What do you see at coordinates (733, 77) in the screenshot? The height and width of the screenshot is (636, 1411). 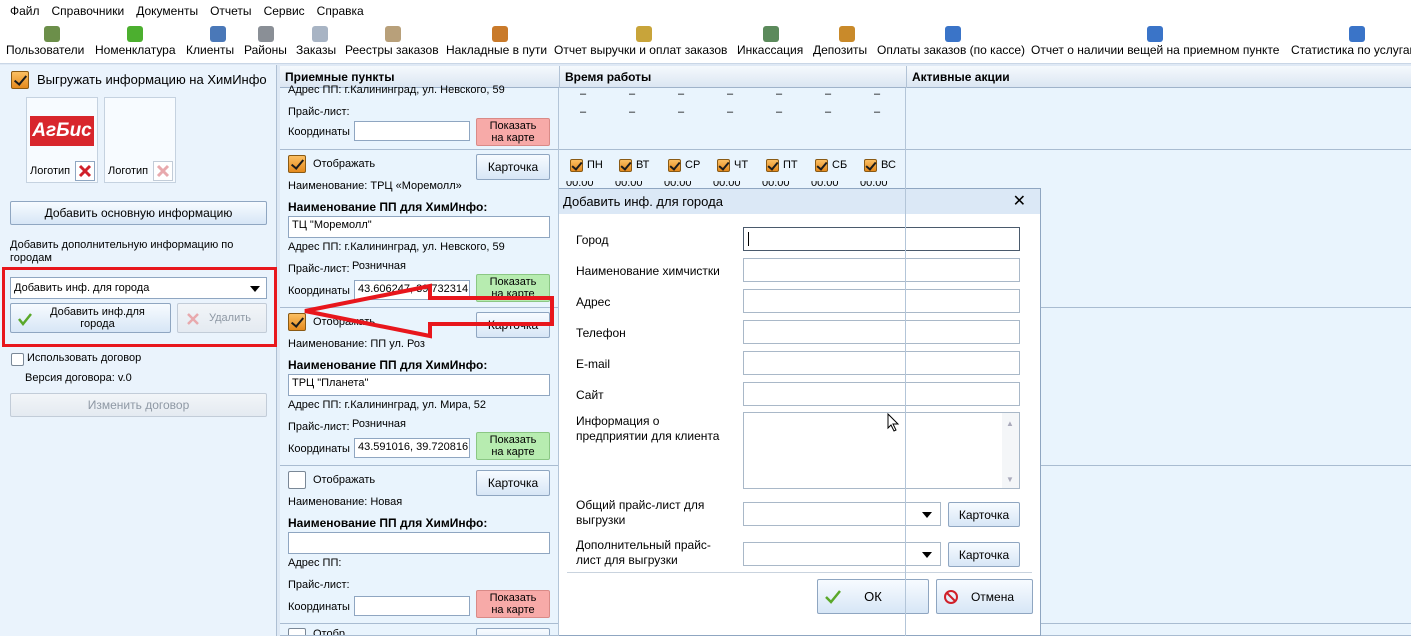 I see `header-hours: Время работы` at bounding box center [733, 77].